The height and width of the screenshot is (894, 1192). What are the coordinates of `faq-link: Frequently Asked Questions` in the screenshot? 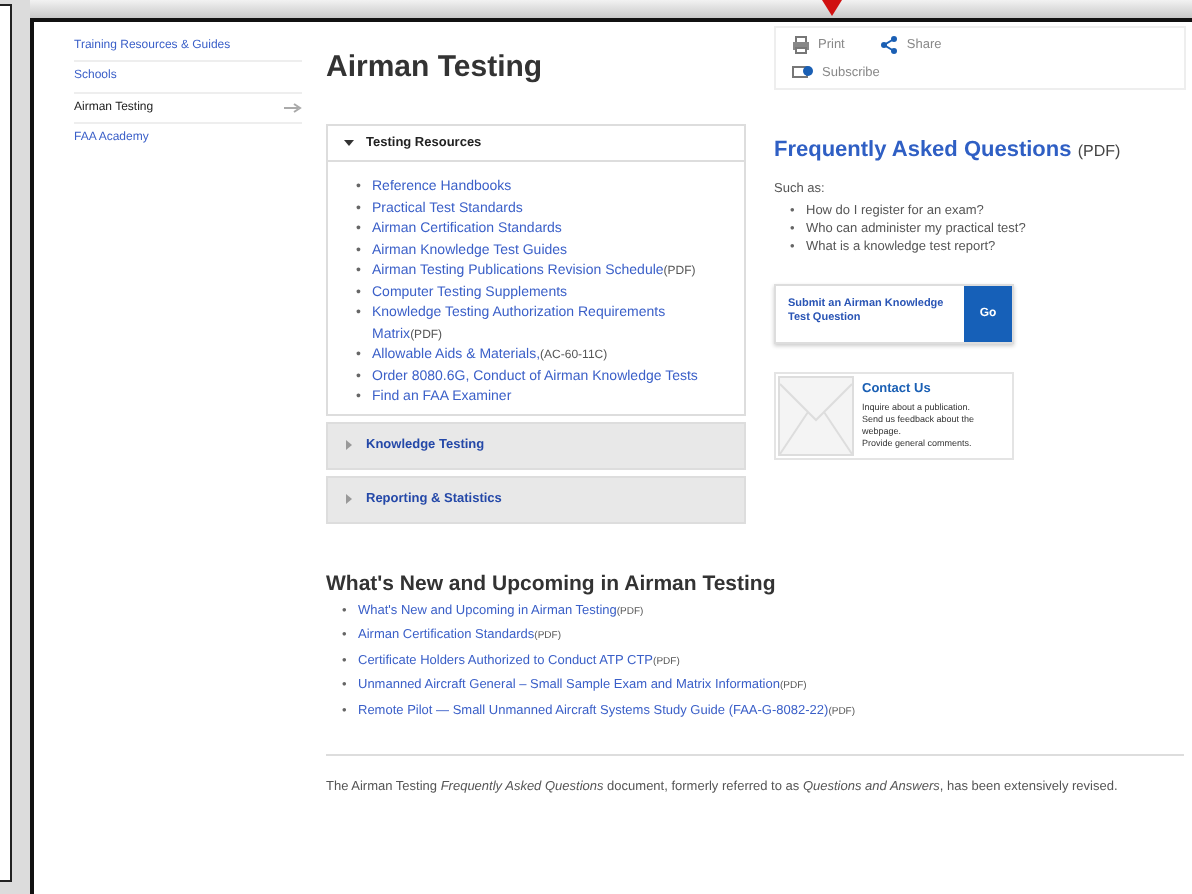 It's located at (923, 150).